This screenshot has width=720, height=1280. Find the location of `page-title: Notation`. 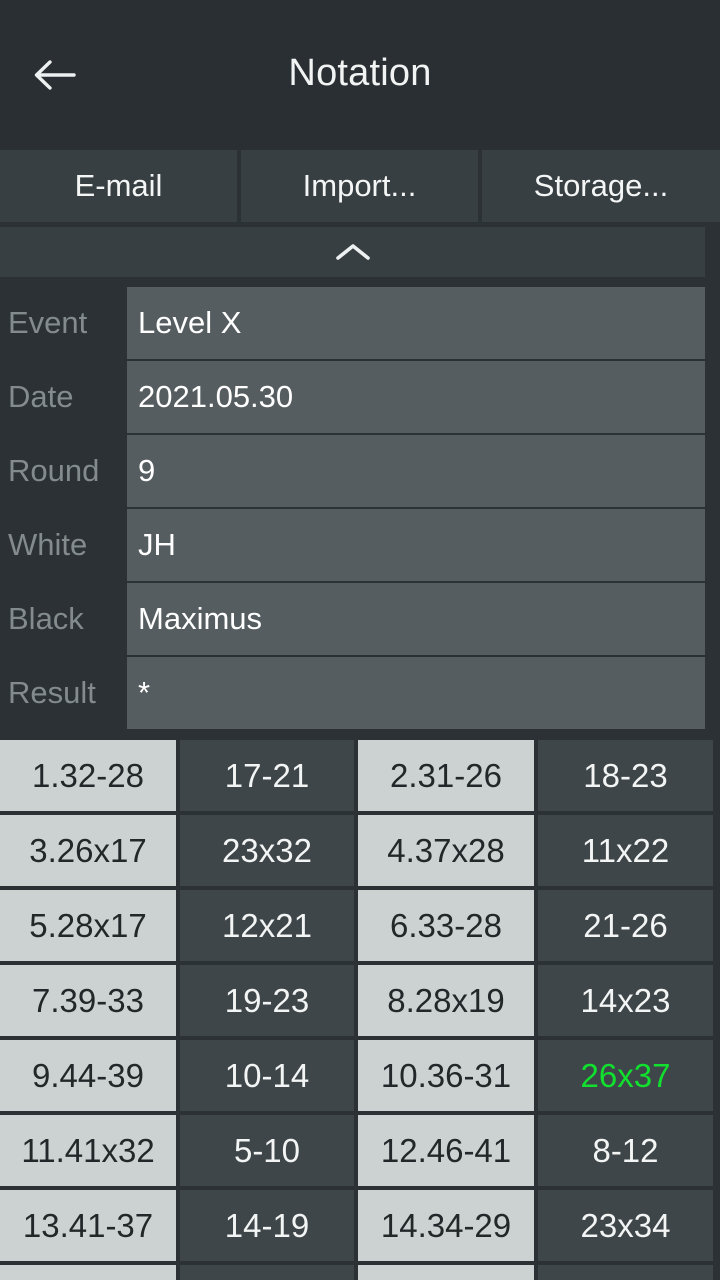

page-title: Notation is located at coordinates (360, 72).